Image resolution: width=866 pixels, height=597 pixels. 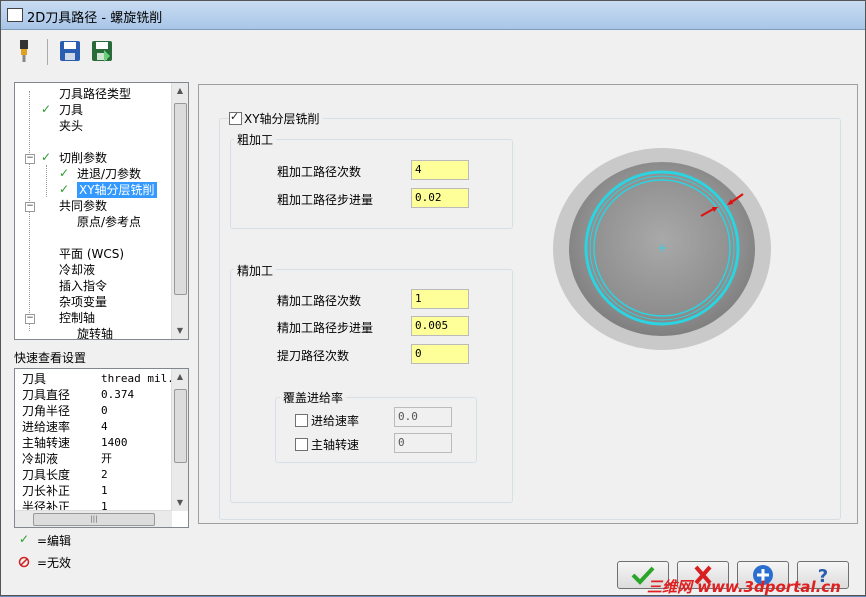 What do you see at coordinates (24, 562) in the screenshot?
I see `disabled-icon` at bounding box center [24, 562].